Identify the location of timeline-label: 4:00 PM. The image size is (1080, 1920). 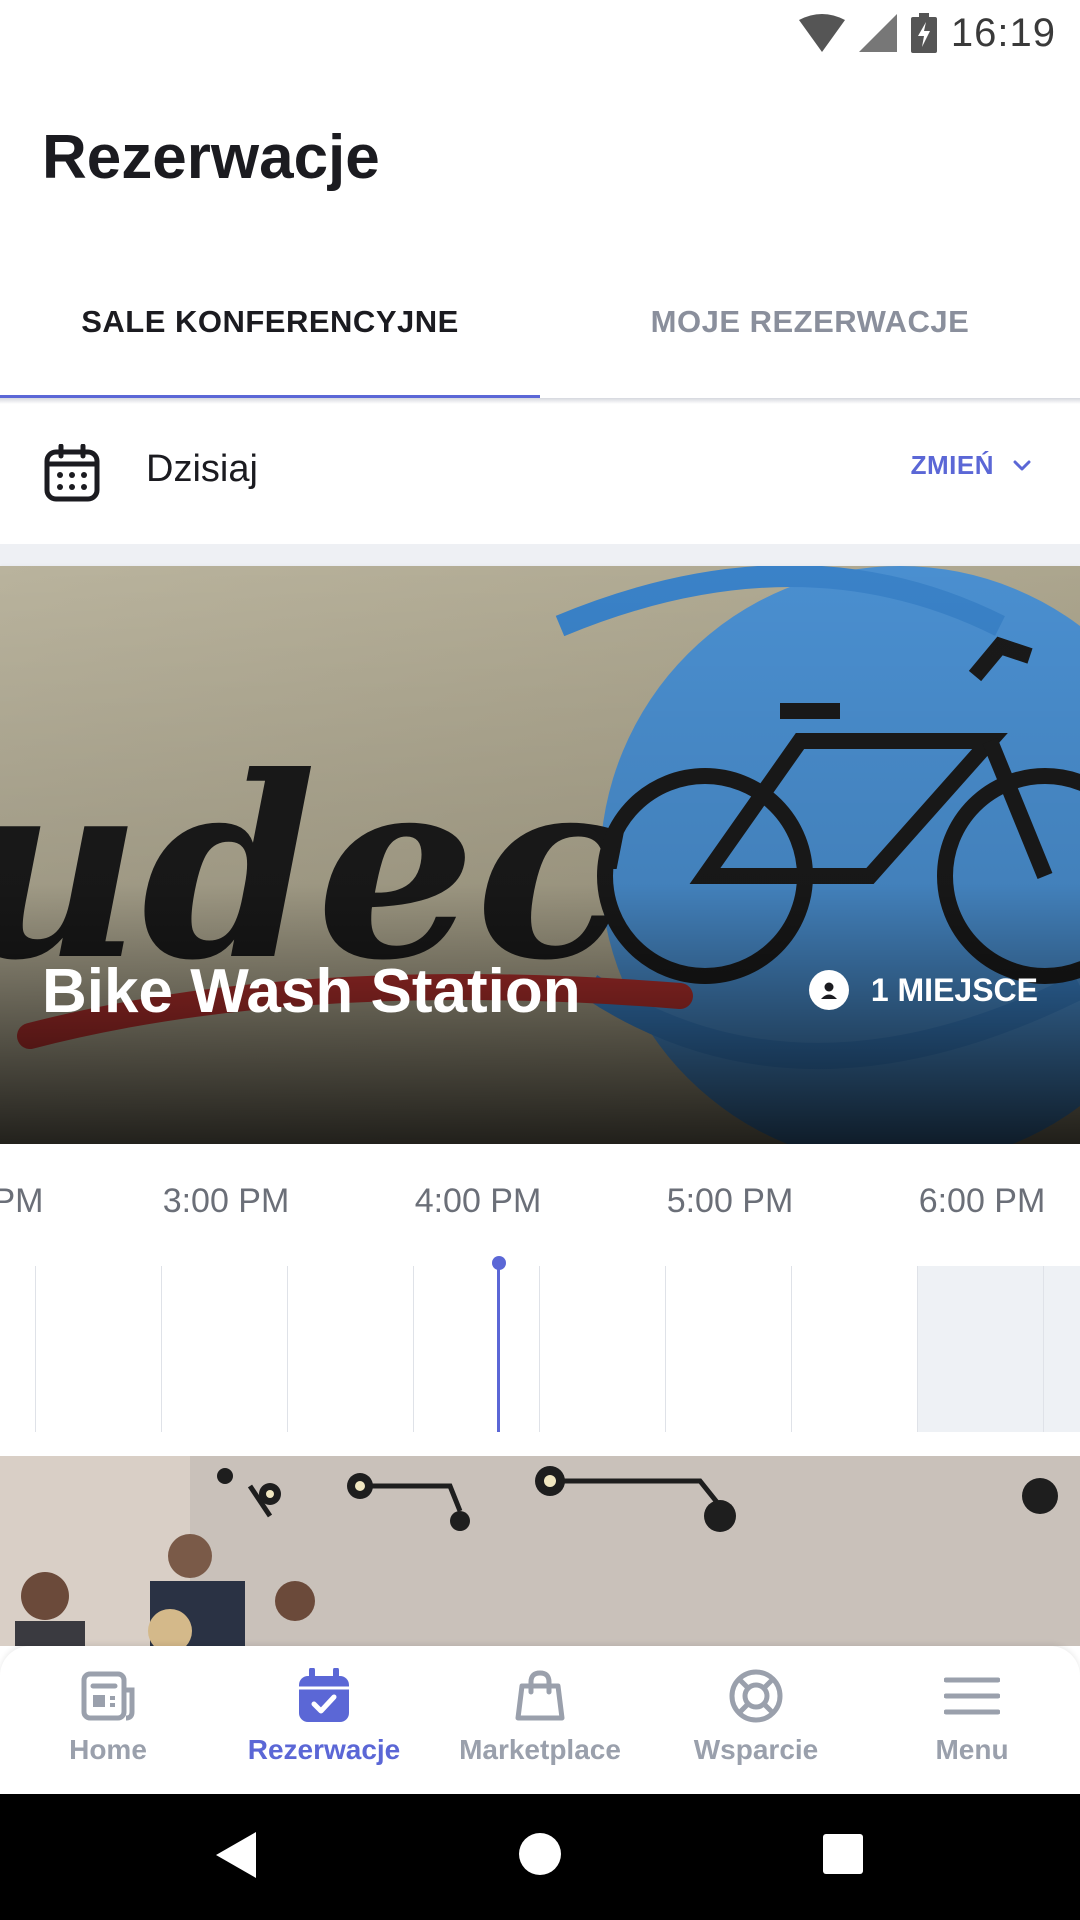
(478, 1201).